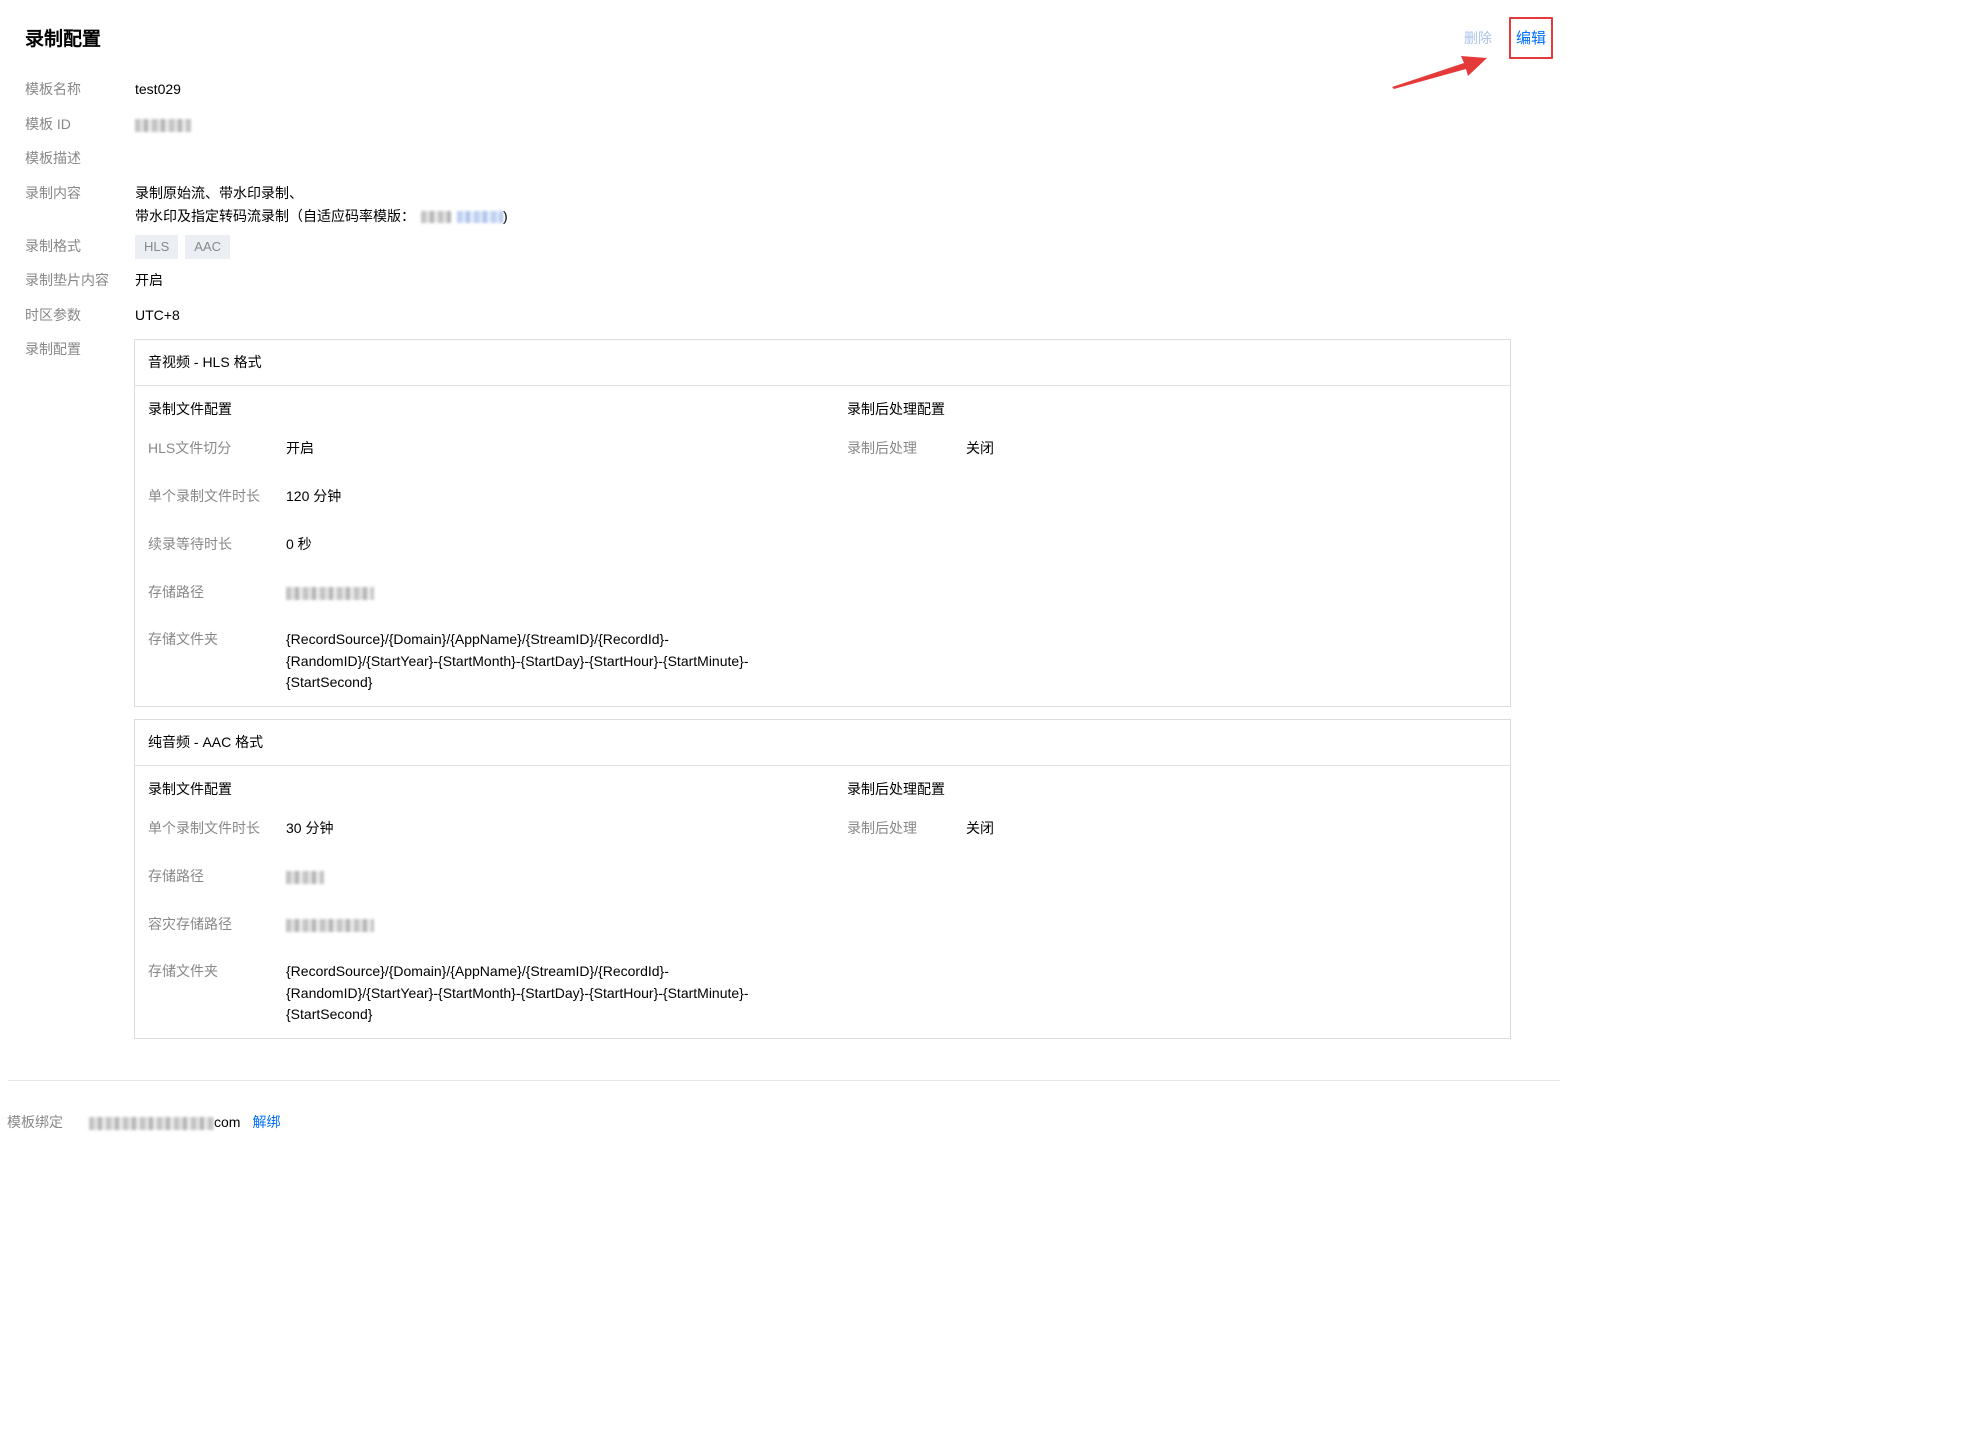 The image size is (1971, 1440). Describe the element at coordinates (183, 971) in the screenshot. I see `aac-folder-label: 存储文件夹` at that location.